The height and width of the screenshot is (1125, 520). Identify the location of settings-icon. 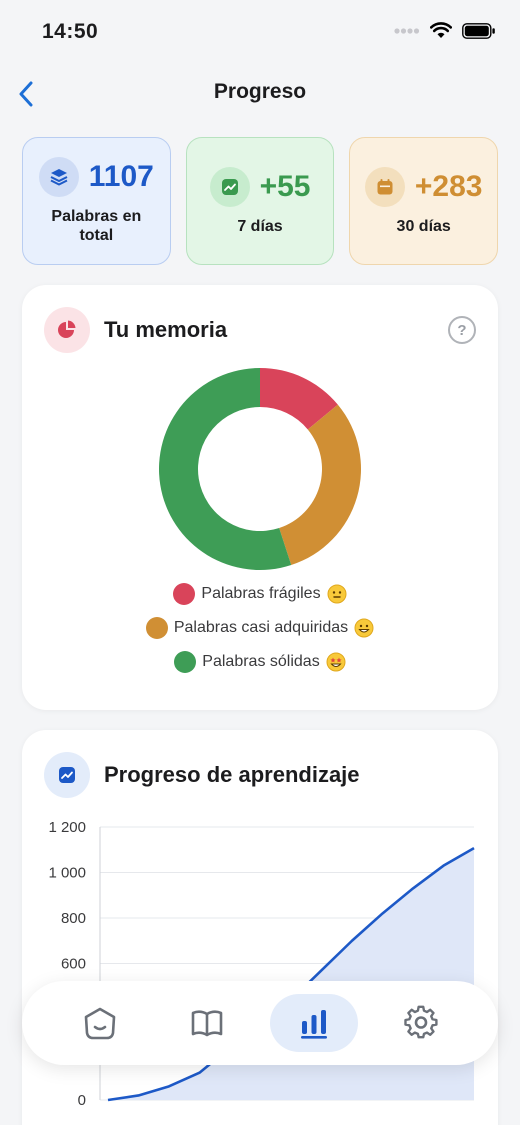
(420, 1022).